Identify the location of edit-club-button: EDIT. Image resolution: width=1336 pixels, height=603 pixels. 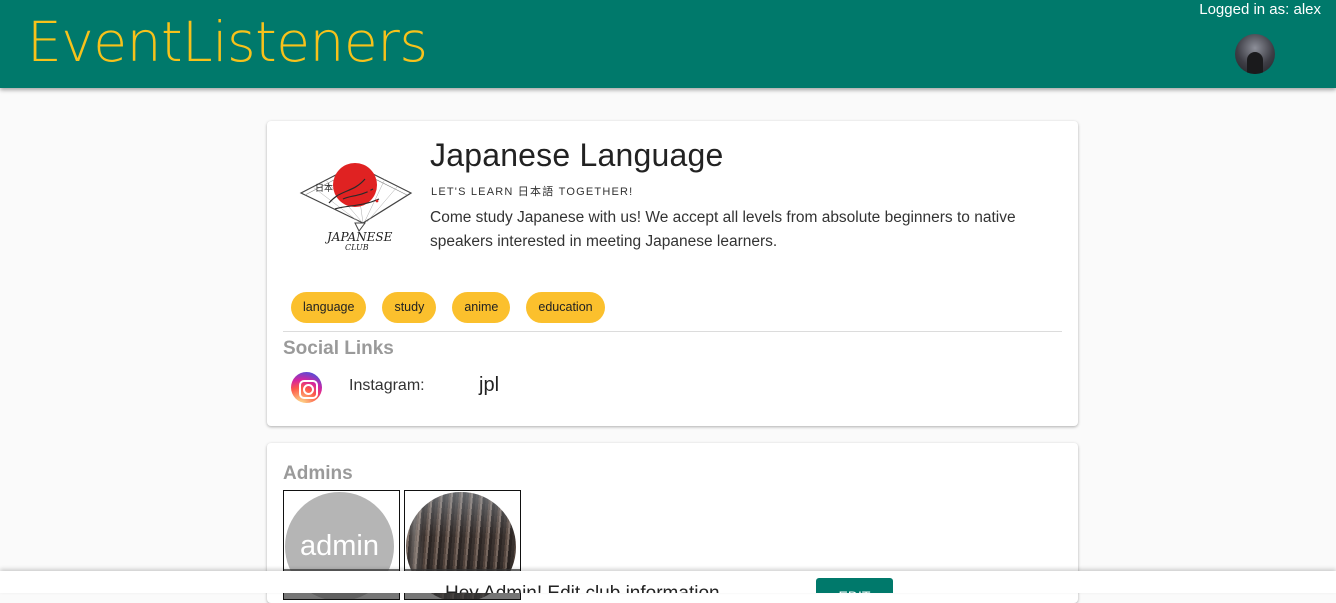
(854, 585).